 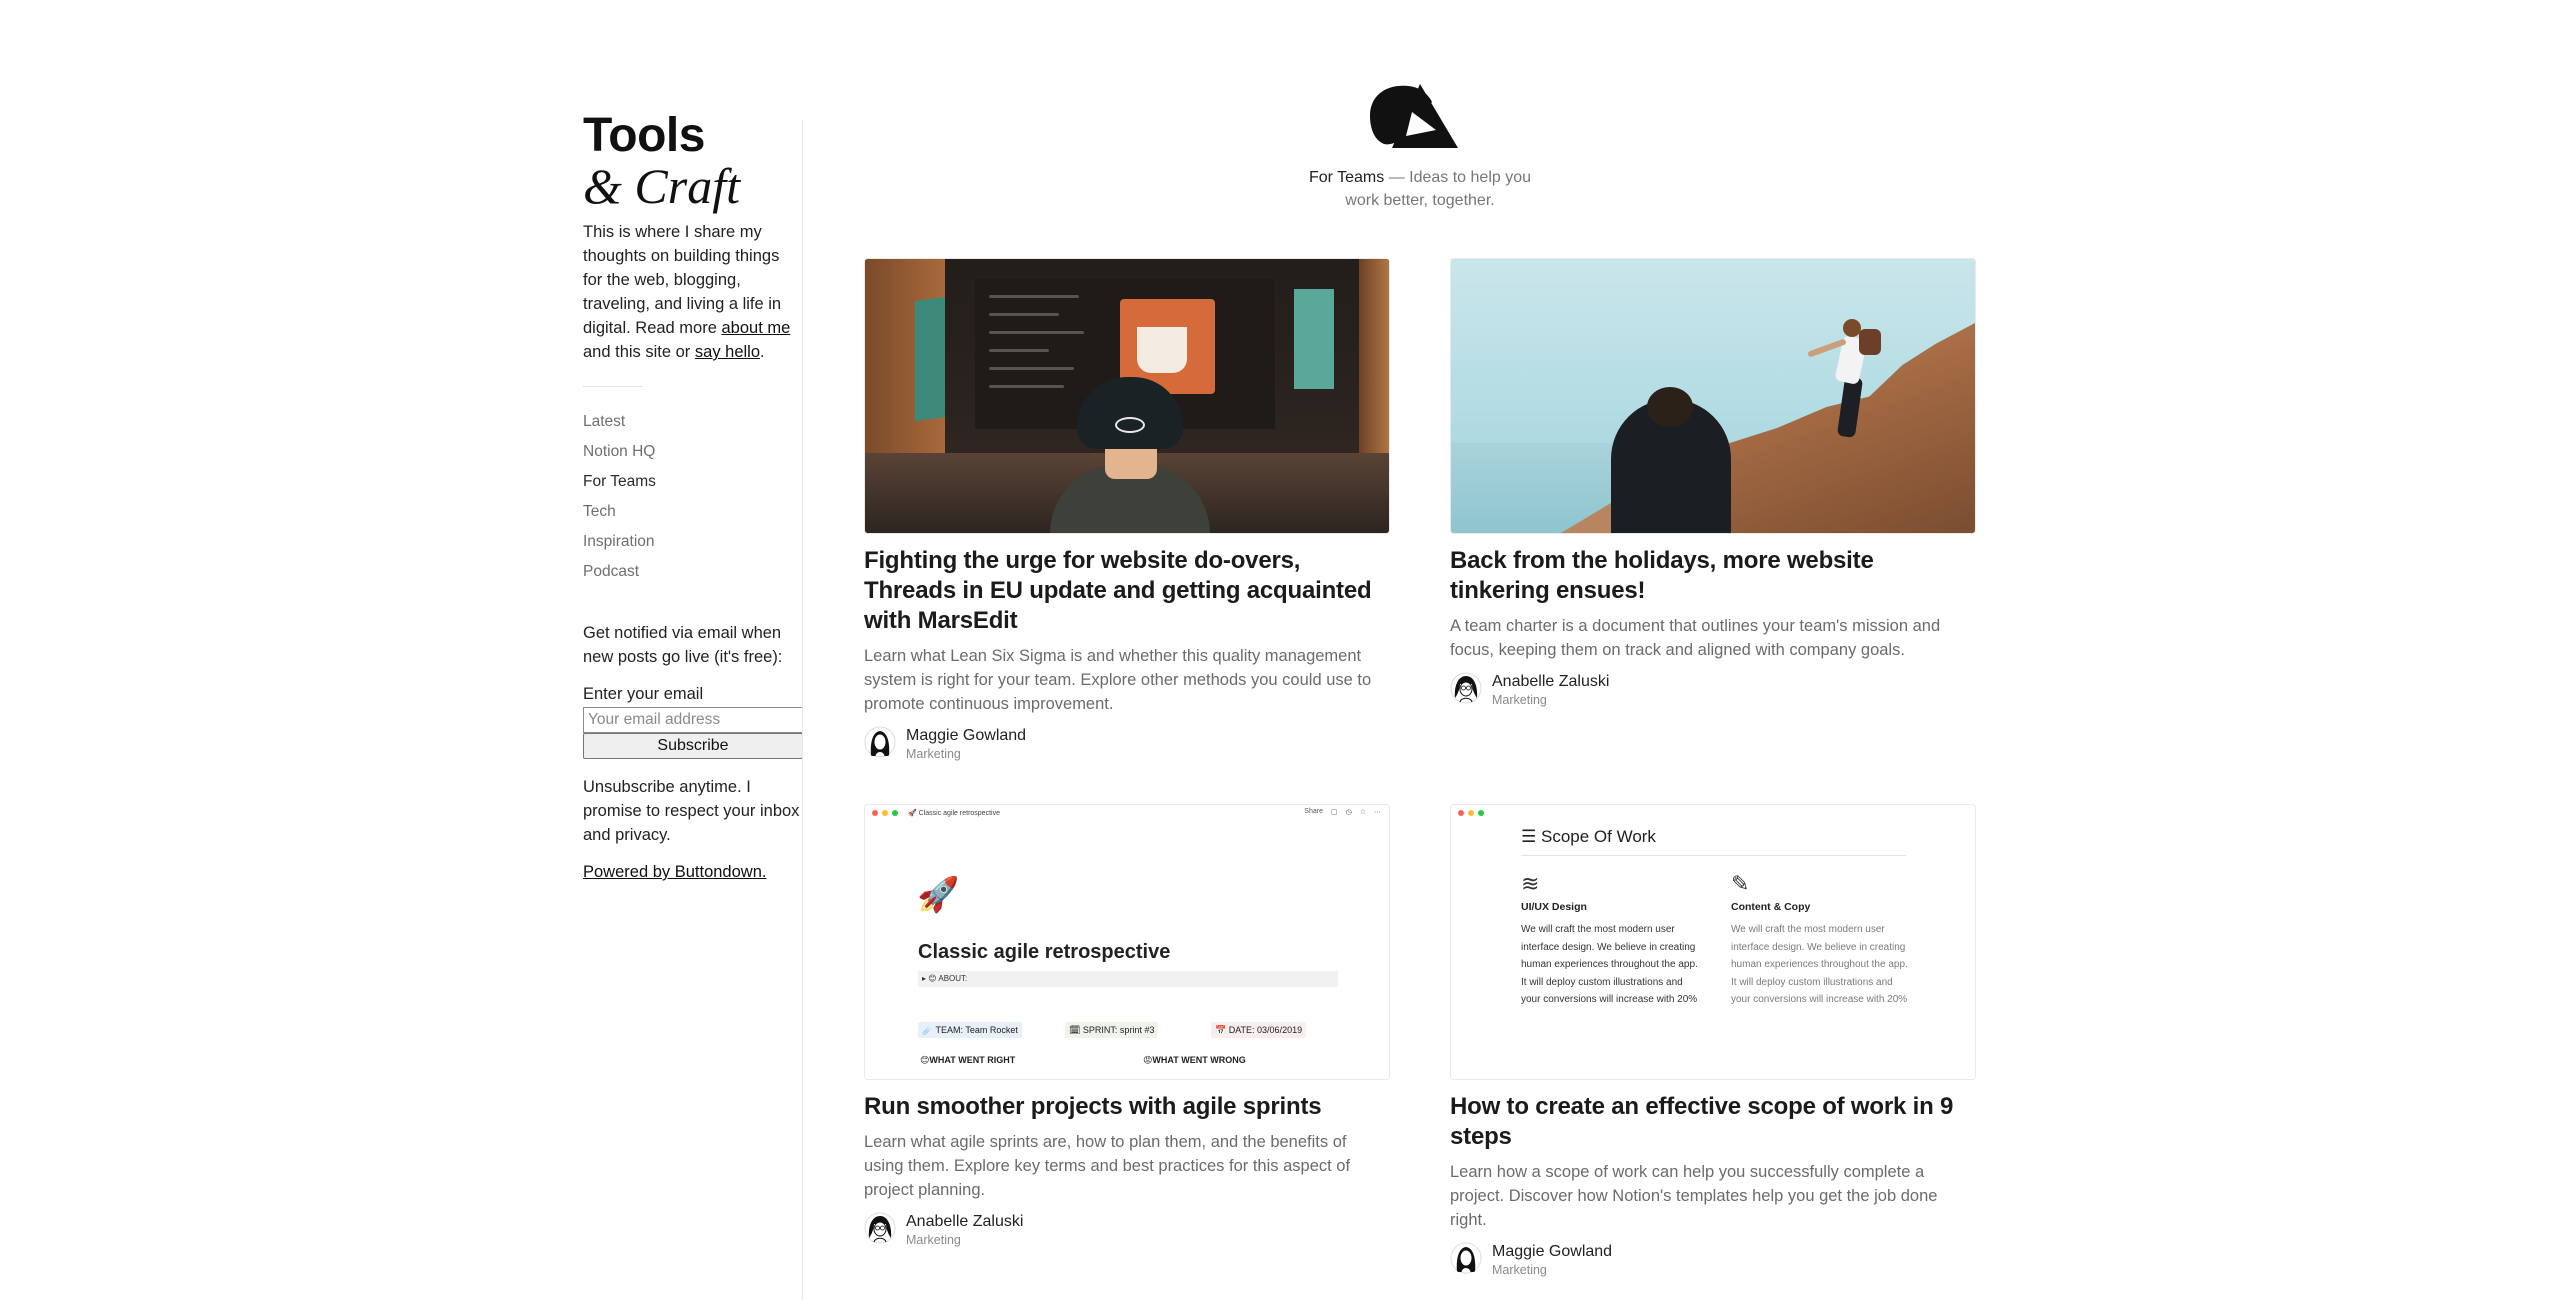 What do you see at coordinates (693, 136) in the screenshot?
I see `site-title: Tools` at bounding box center [693, 136].